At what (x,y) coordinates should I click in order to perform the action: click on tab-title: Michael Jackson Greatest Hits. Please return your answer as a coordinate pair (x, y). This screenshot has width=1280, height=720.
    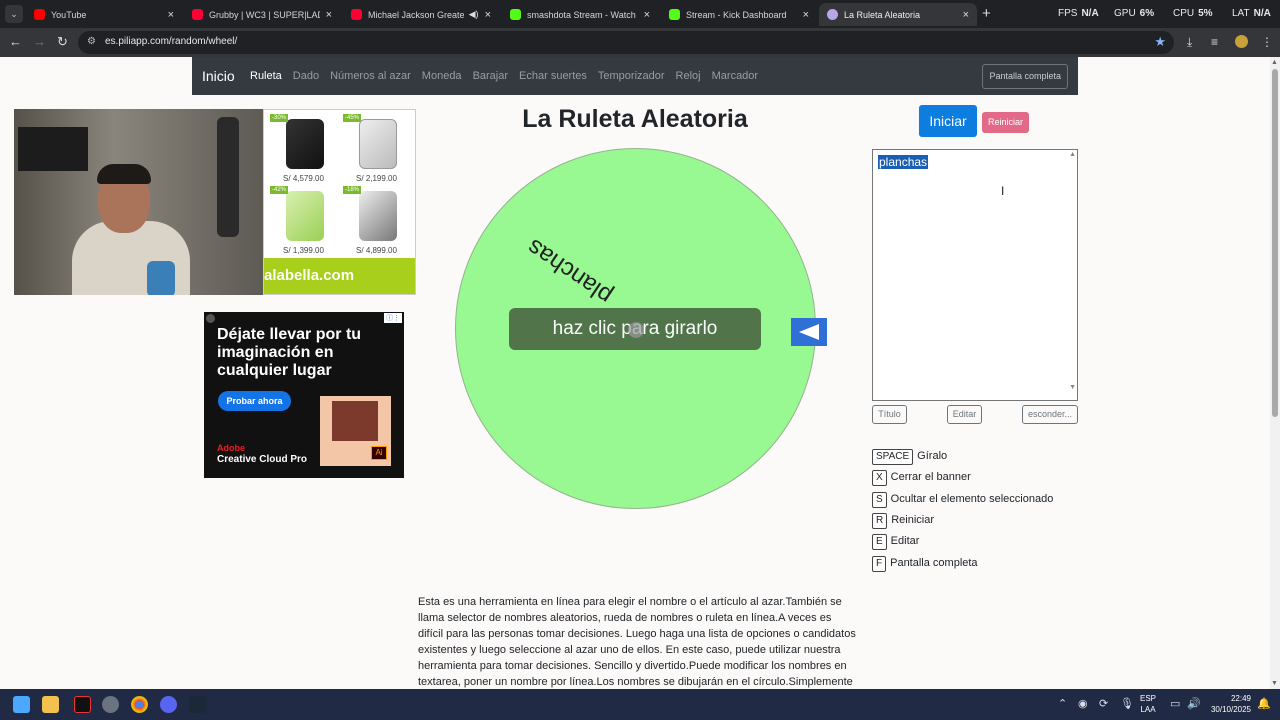
    Looking at the image, I should click on (416, 14).